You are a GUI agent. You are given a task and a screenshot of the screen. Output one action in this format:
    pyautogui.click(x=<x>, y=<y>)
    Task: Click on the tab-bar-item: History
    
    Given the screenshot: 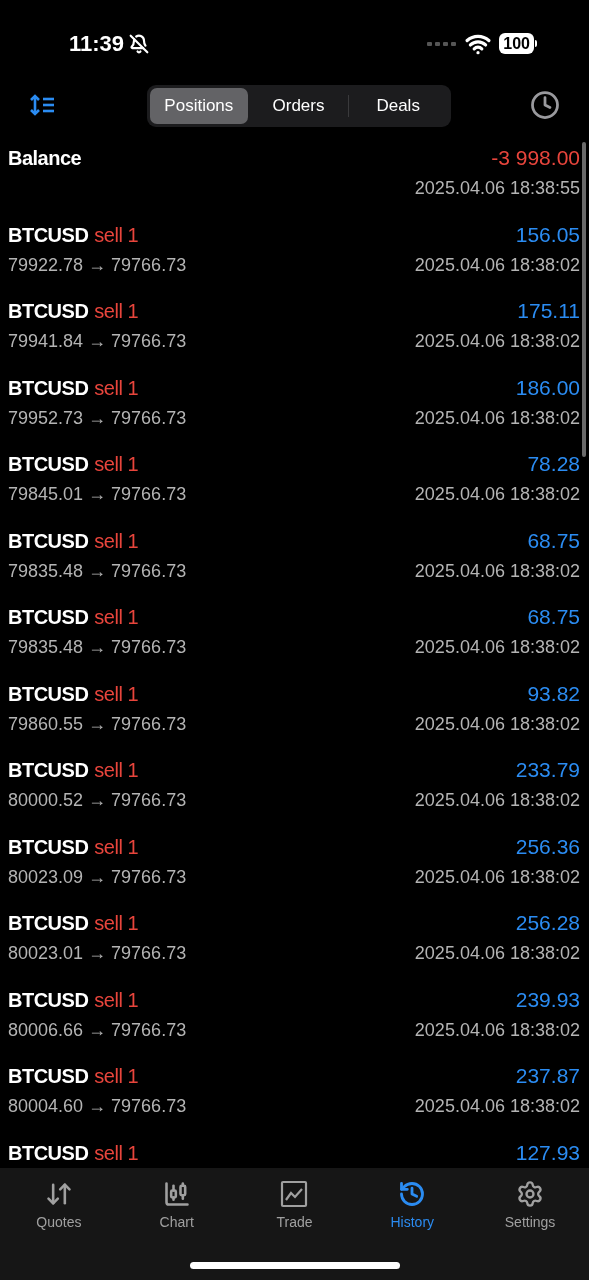 What is the action you would take?
    pyautogui.click(x=412, y=1208)
    